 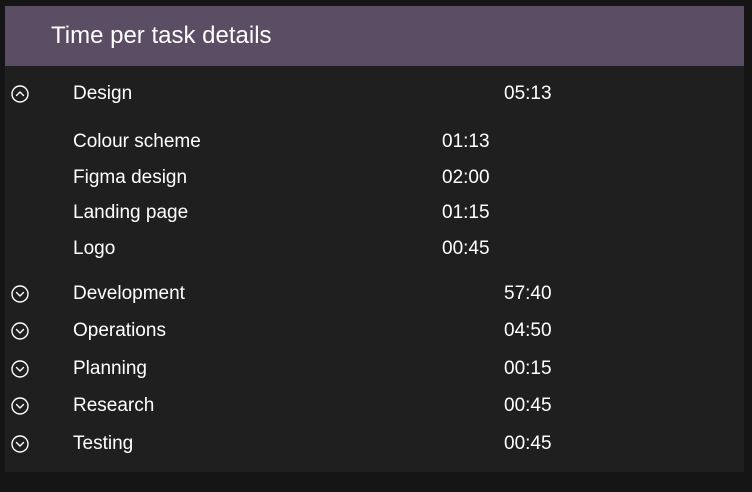 What do you see at coordinates (94, 248) in the screenshot?
I see `subtask-name: Logo` at bounding box center [94, 248].